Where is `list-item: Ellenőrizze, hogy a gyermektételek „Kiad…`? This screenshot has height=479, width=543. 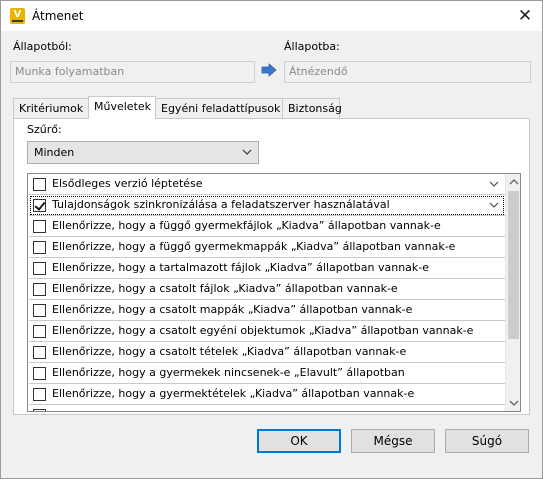
list-item: Ellenőrizze, hogy a gyermektételek „Kiad… is located at coordinates (267, 394).